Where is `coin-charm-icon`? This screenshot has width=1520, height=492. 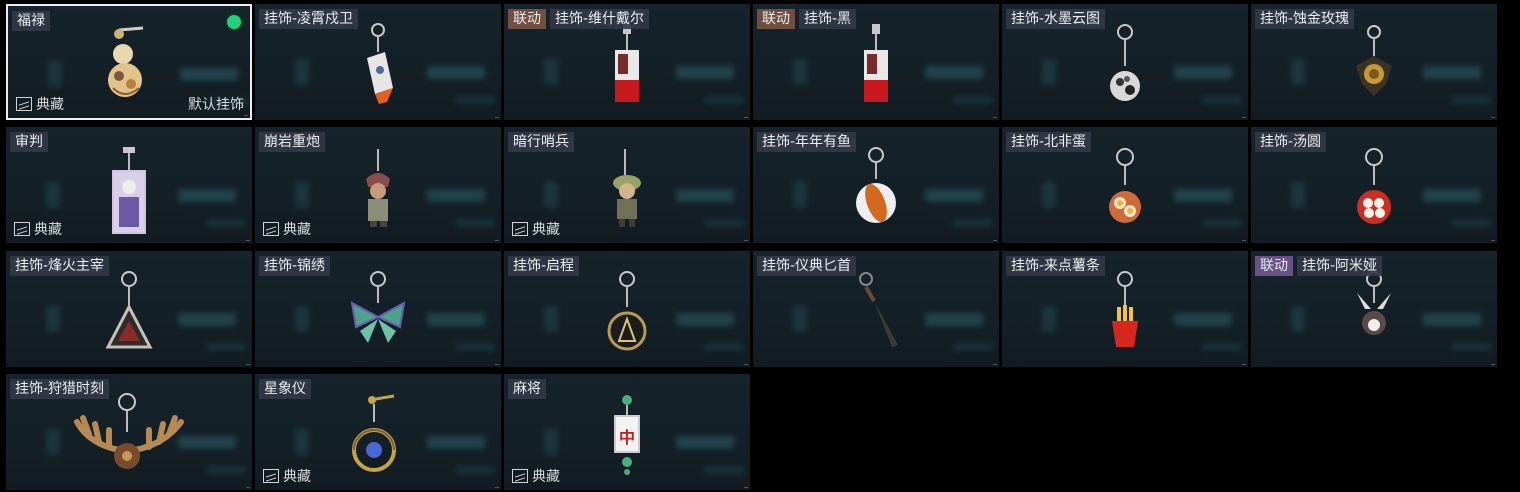 coin-charm-icon is located at coordinates (627, 313).